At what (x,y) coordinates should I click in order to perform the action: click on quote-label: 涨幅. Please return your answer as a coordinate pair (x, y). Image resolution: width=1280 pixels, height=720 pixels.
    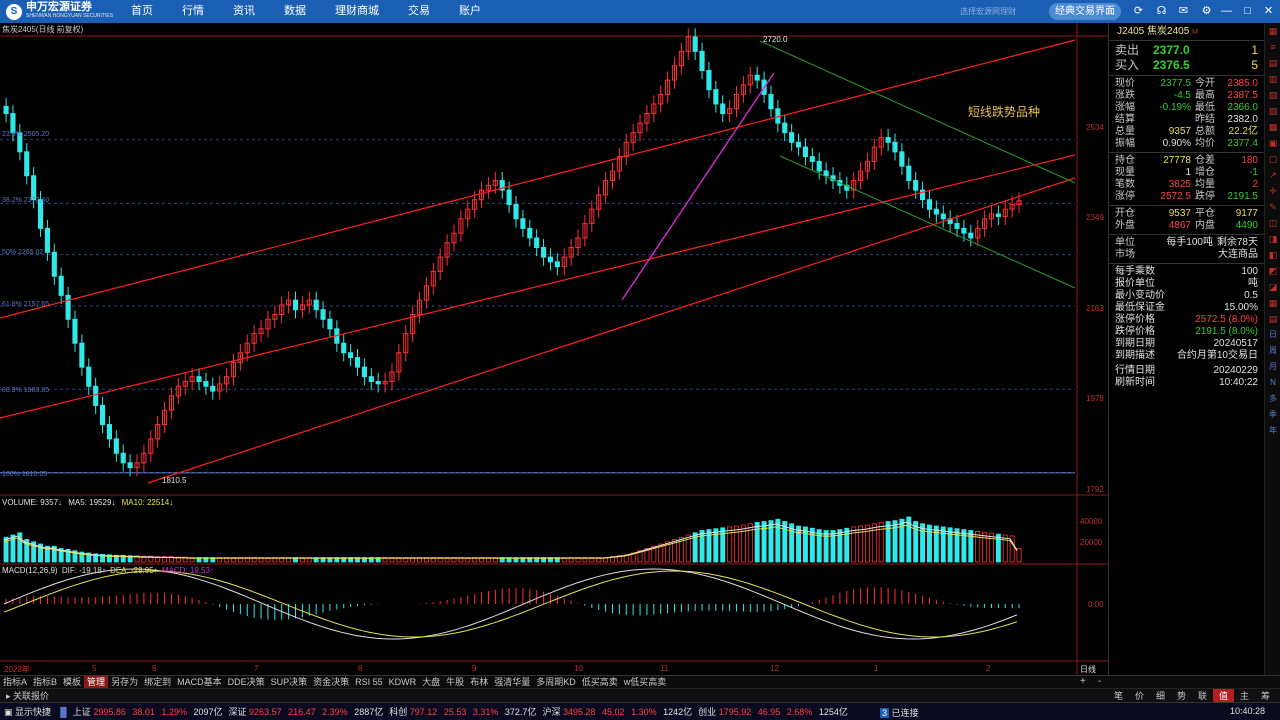
    Looking at the image, I should click on (1125, 107).